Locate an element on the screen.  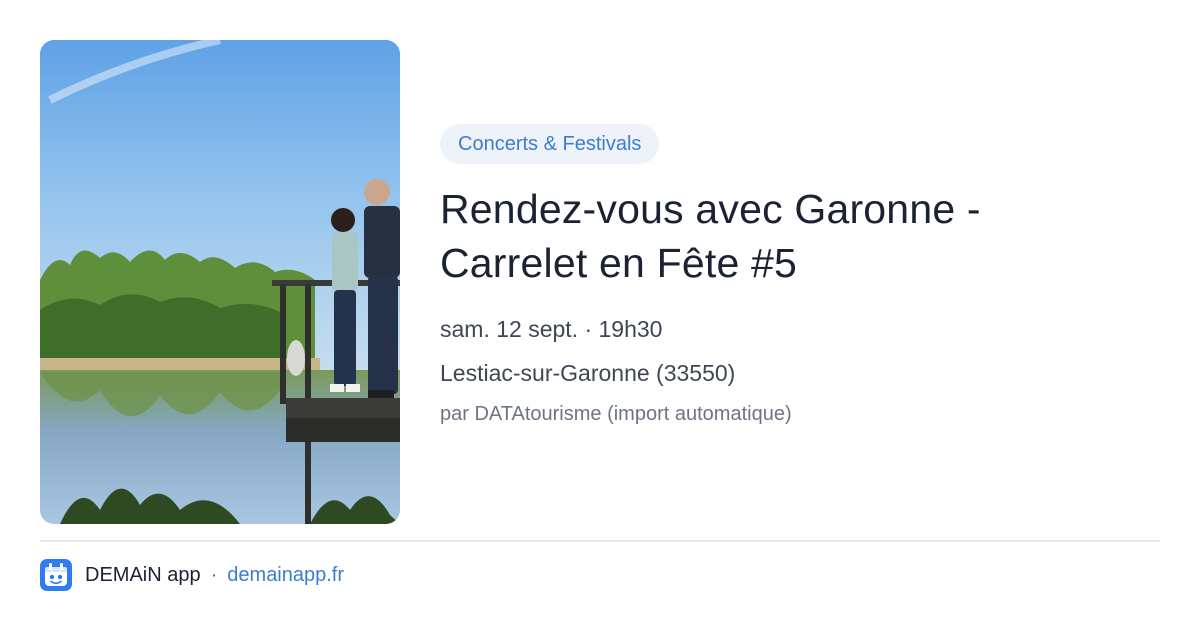
event-datetime: sam. 12 sept. · 19h30 is located at coordinates (551, 329).